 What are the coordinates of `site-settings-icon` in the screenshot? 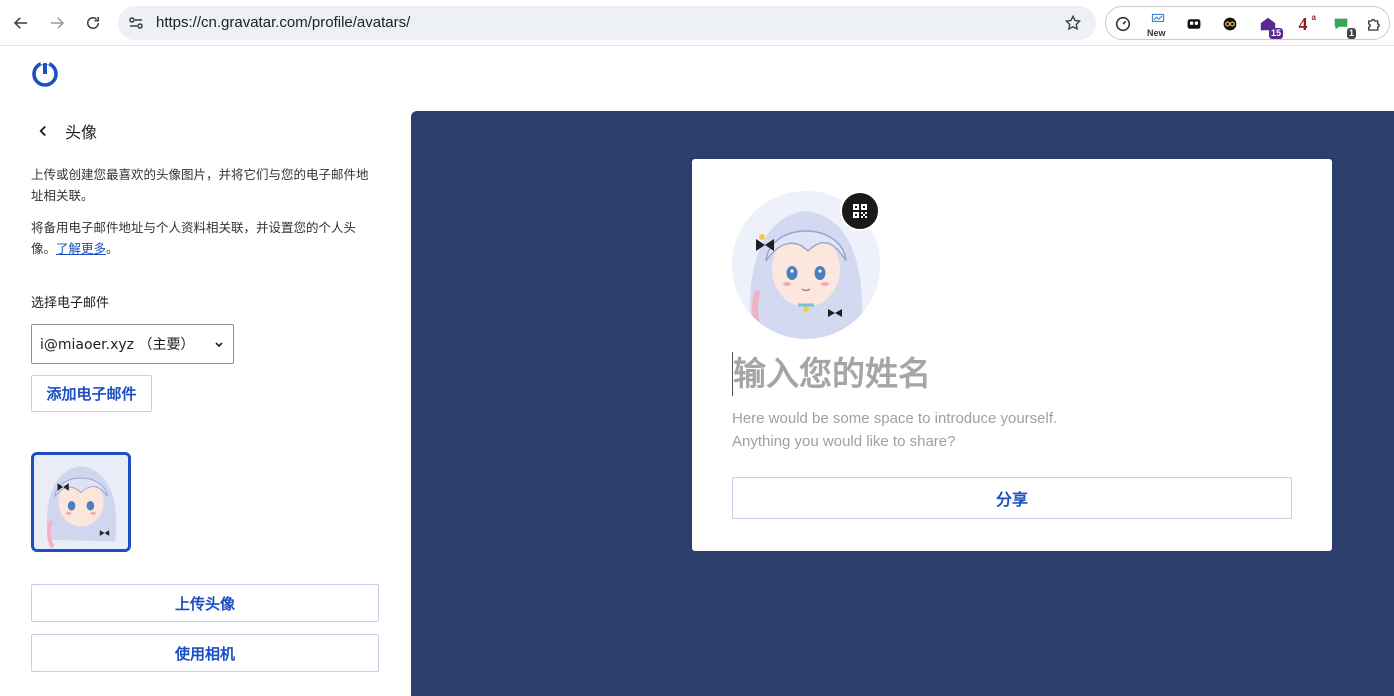 It's located at (136, 23).